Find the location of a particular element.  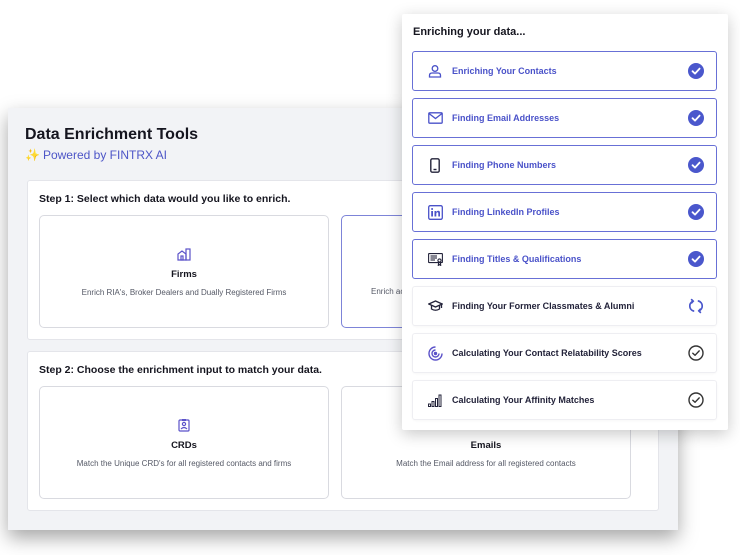

task-titles-qualifications: Finding Titles & Qualifications is located at coordinates (564, 259).